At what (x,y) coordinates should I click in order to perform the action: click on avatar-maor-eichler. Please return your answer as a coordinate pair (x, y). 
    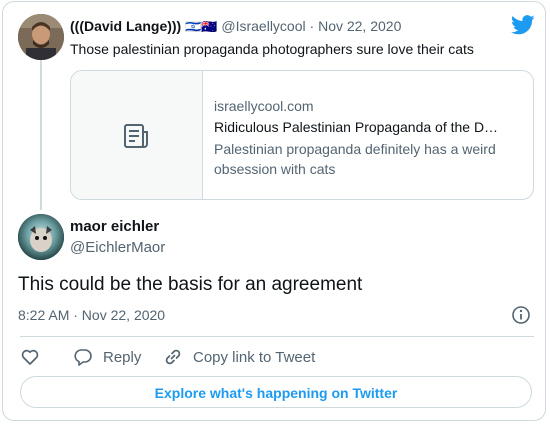
    Looking at the image, I should click on (41, 237).